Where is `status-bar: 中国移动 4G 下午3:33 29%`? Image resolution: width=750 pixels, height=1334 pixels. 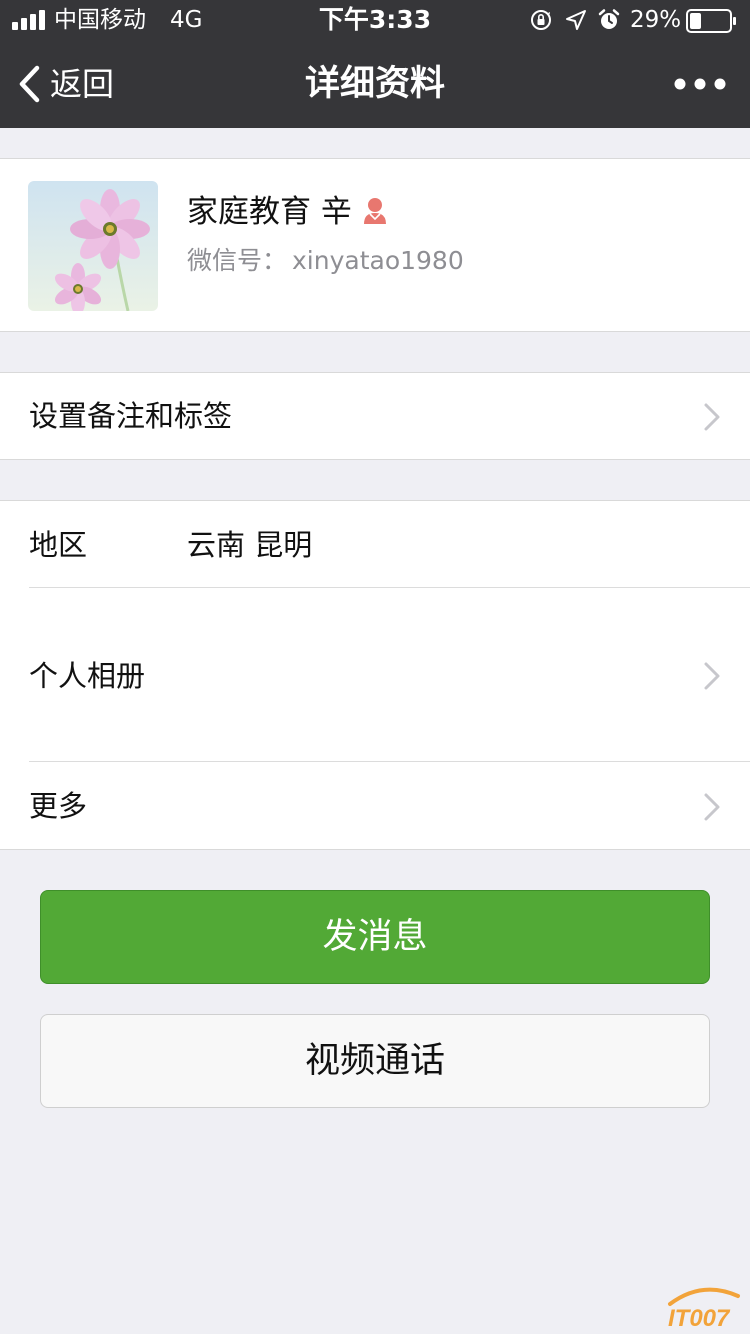
status-bar: 中国移动 4G 下午3:33 29% is located at coordinates (375, 20).